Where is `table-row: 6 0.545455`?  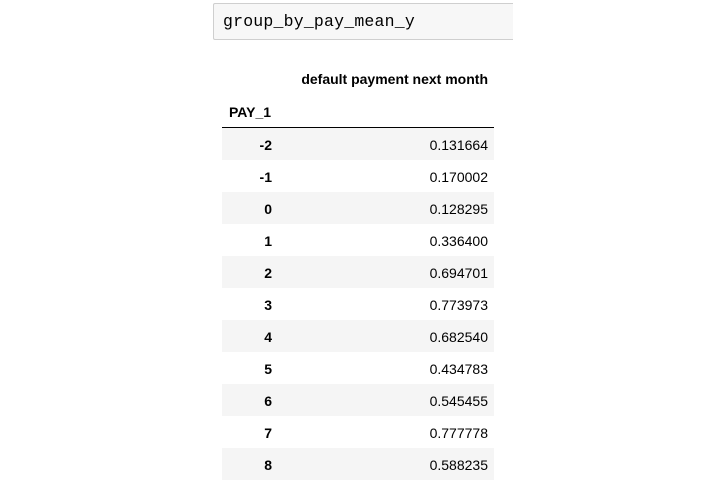
table-row: 6 0.545455 is located at coordinates (358, 400).